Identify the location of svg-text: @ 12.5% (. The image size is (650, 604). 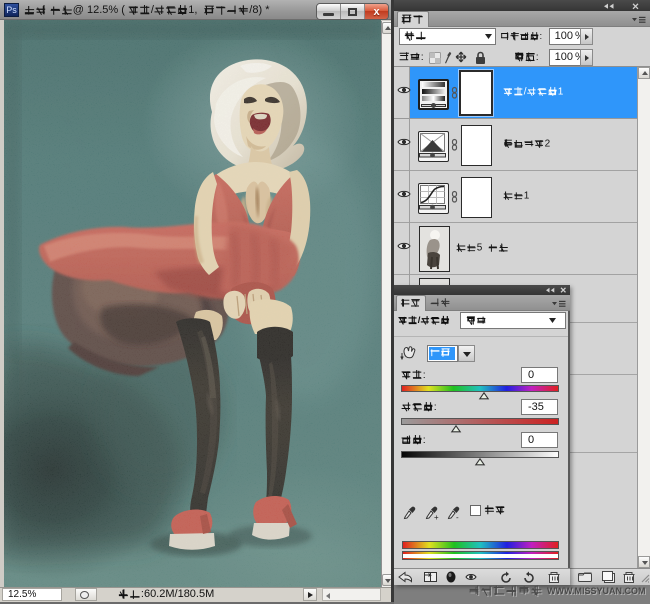
(99, 10).